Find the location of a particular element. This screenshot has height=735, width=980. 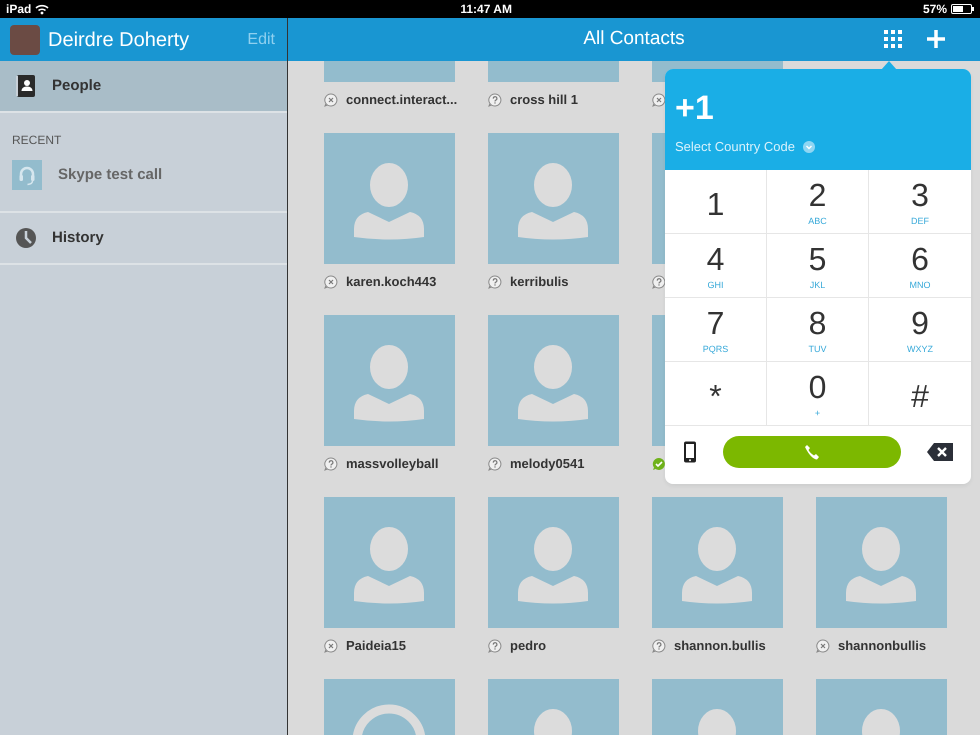

profile-name: Deirdre Doherty is located at coordinates (119, 40).